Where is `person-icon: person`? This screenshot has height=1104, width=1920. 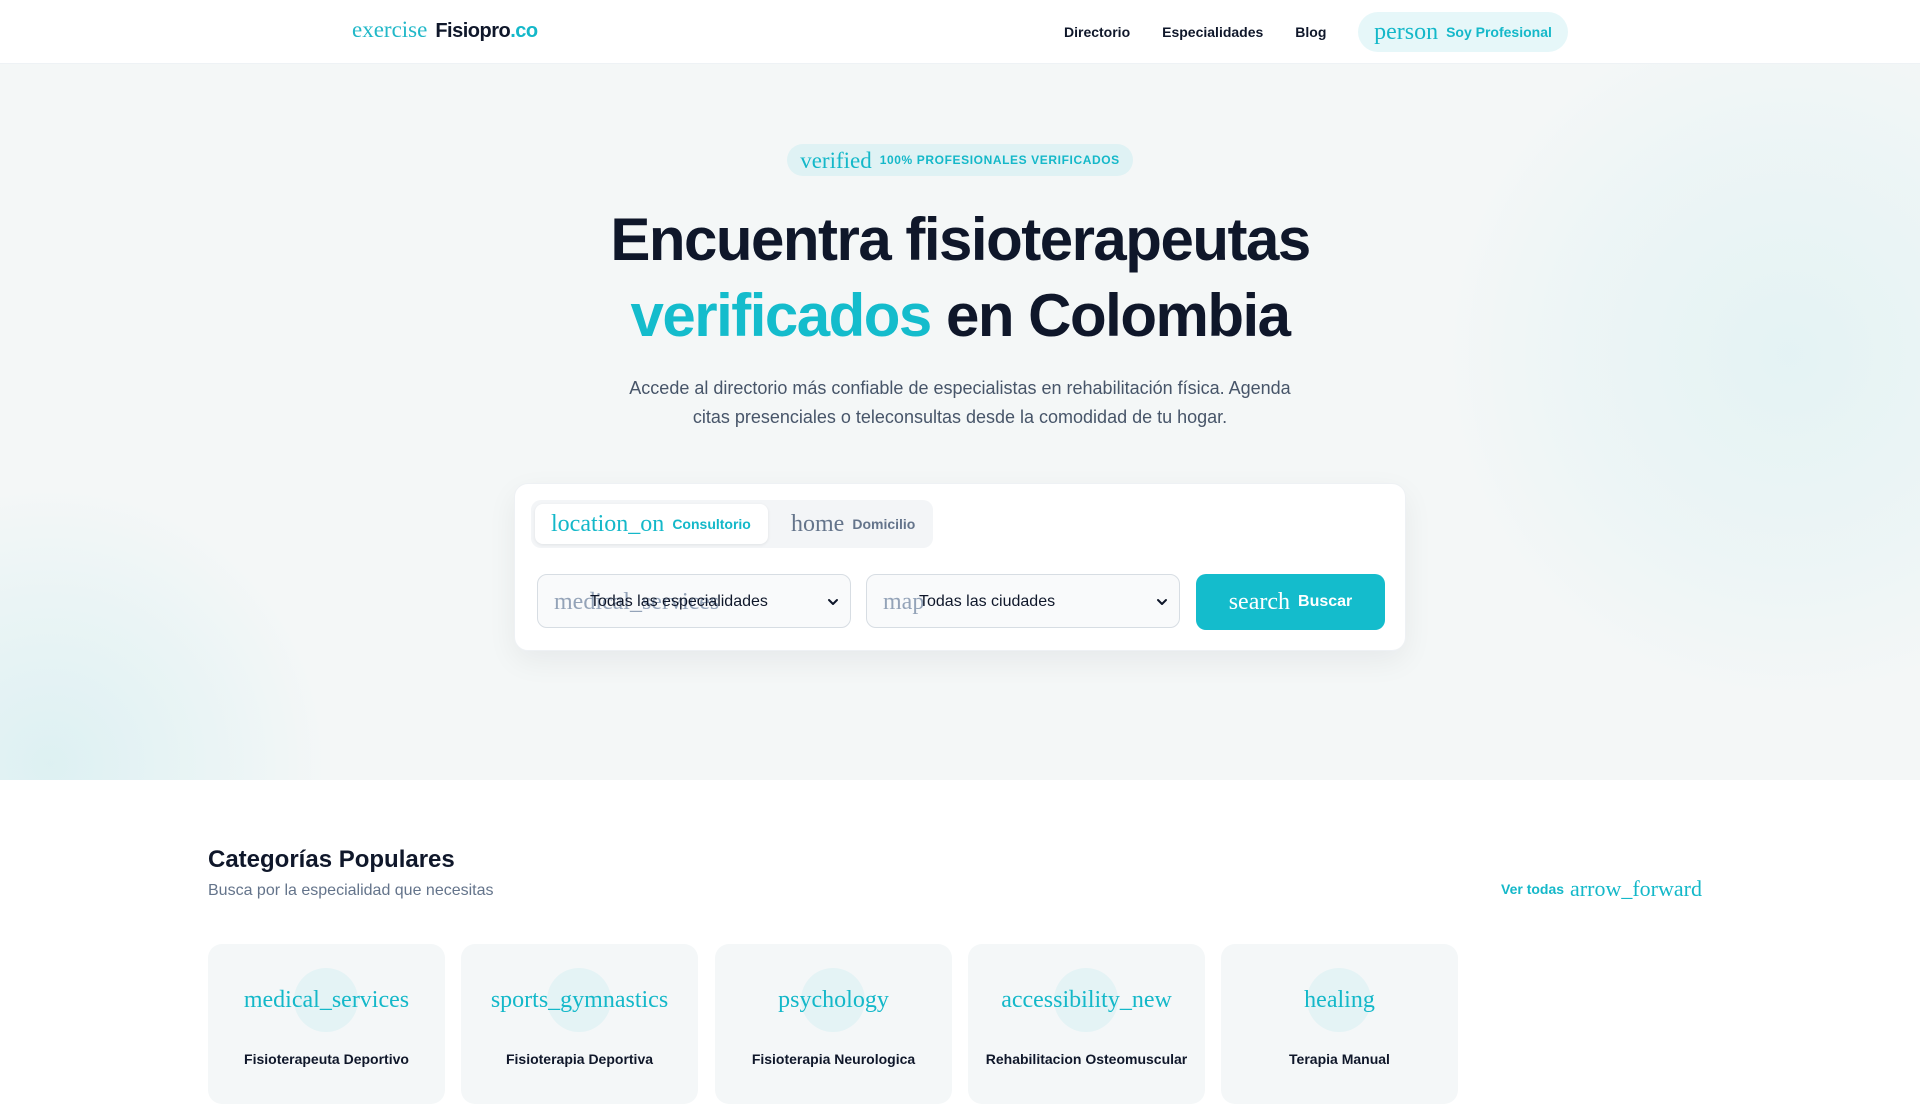 person-icon: person is located at coordinates (1406, 32).